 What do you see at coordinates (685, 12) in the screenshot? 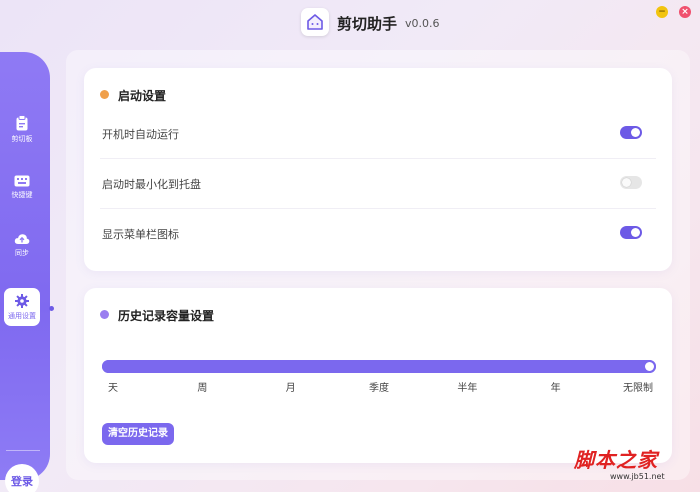
I see `close-button: ×` at bounding box center [685, 12].